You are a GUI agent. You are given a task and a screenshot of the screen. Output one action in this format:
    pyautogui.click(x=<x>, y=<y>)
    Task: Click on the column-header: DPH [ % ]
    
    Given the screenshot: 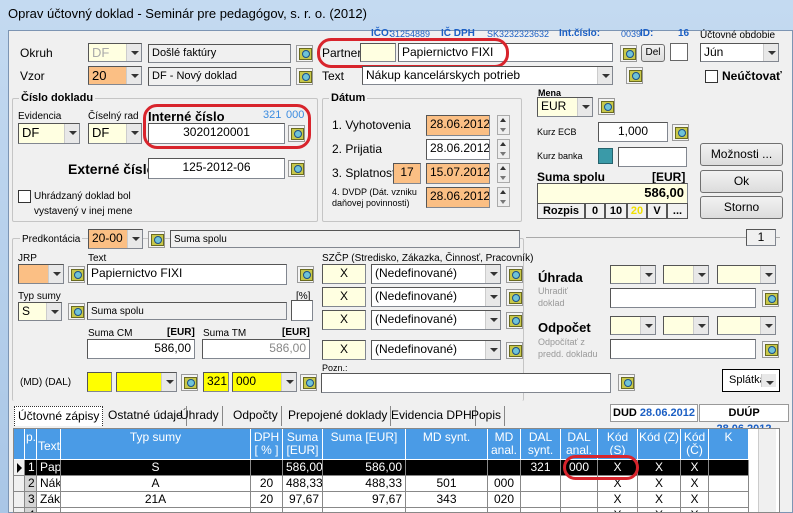 What is the action you would take?
    pyautogui.click(x=267, y=444)
    